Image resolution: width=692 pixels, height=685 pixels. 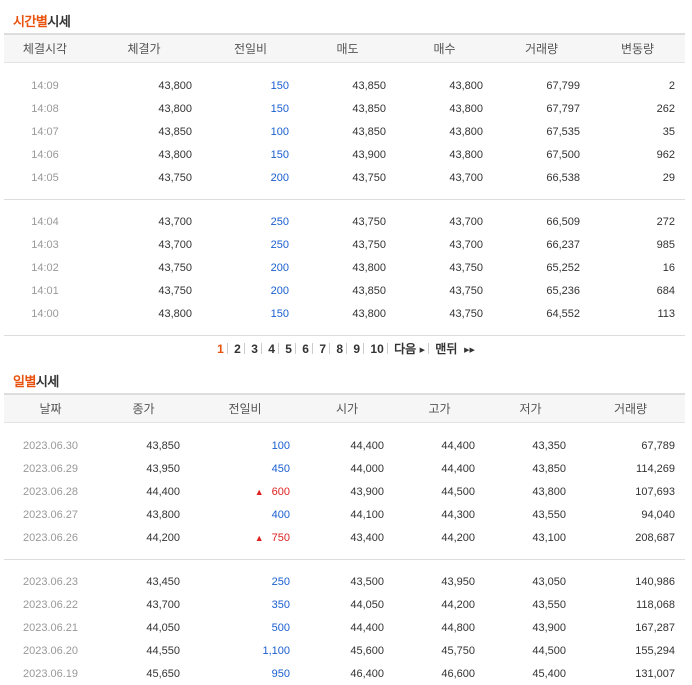 I want to click on price-cell: 43,750, so click(x=175, y=177).